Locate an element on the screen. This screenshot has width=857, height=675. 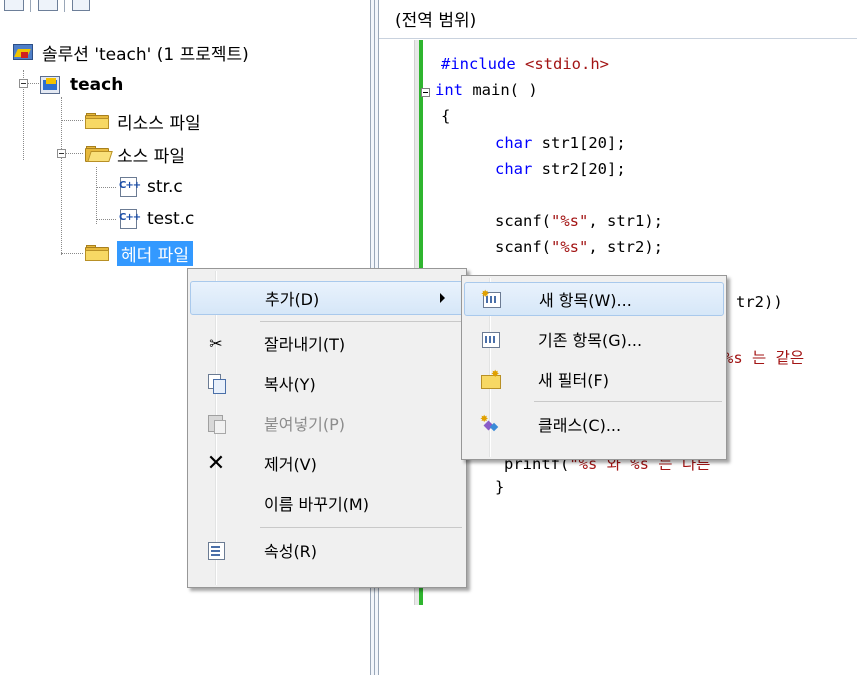
code-line: scanf("%s", str1); is located at coordinates (579, 221).